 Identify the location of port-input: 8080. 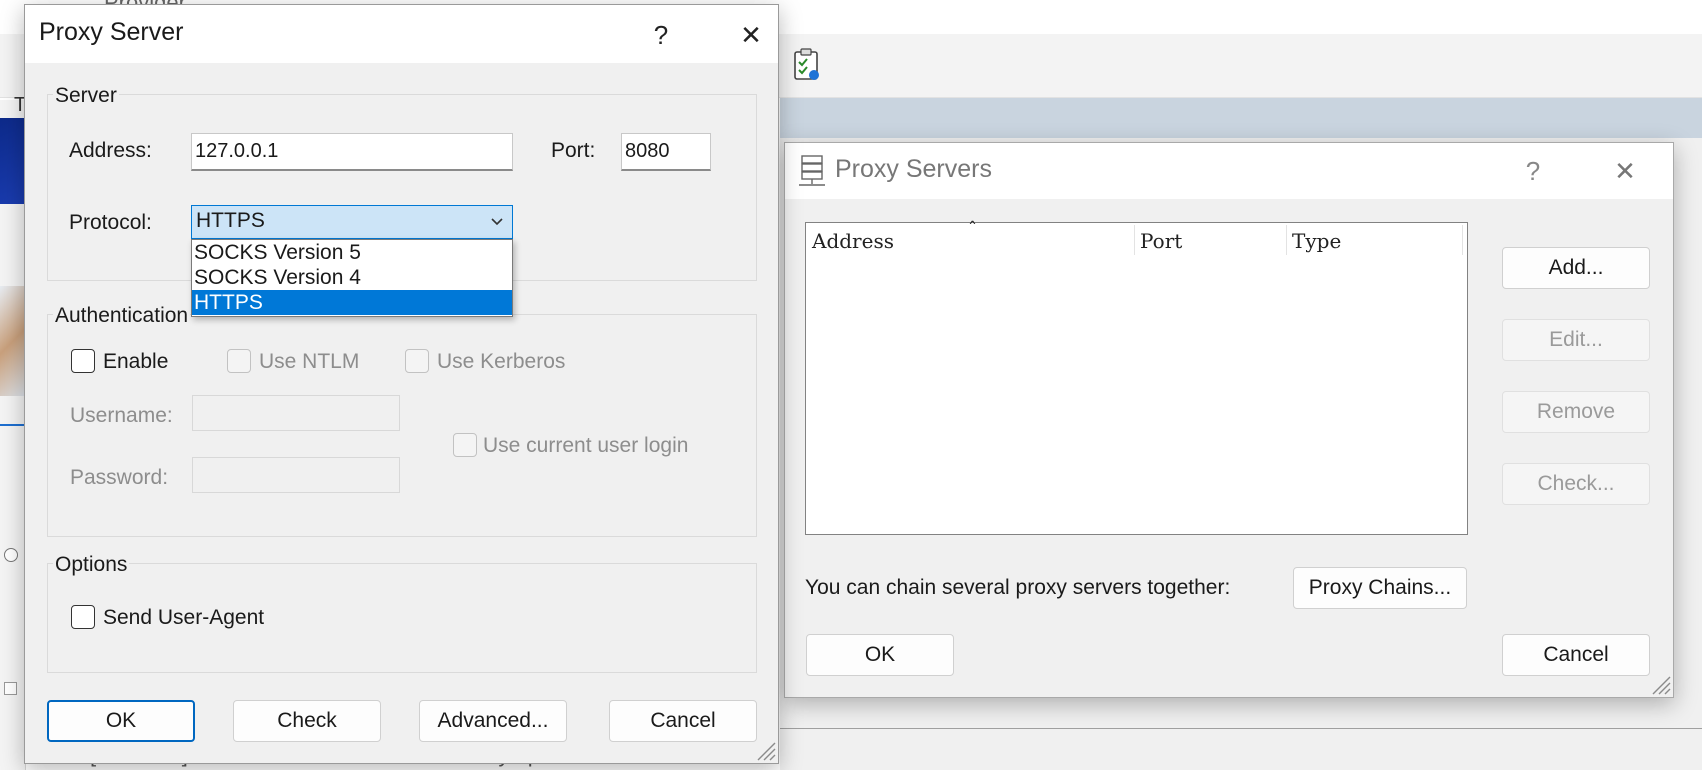
(666, 152).